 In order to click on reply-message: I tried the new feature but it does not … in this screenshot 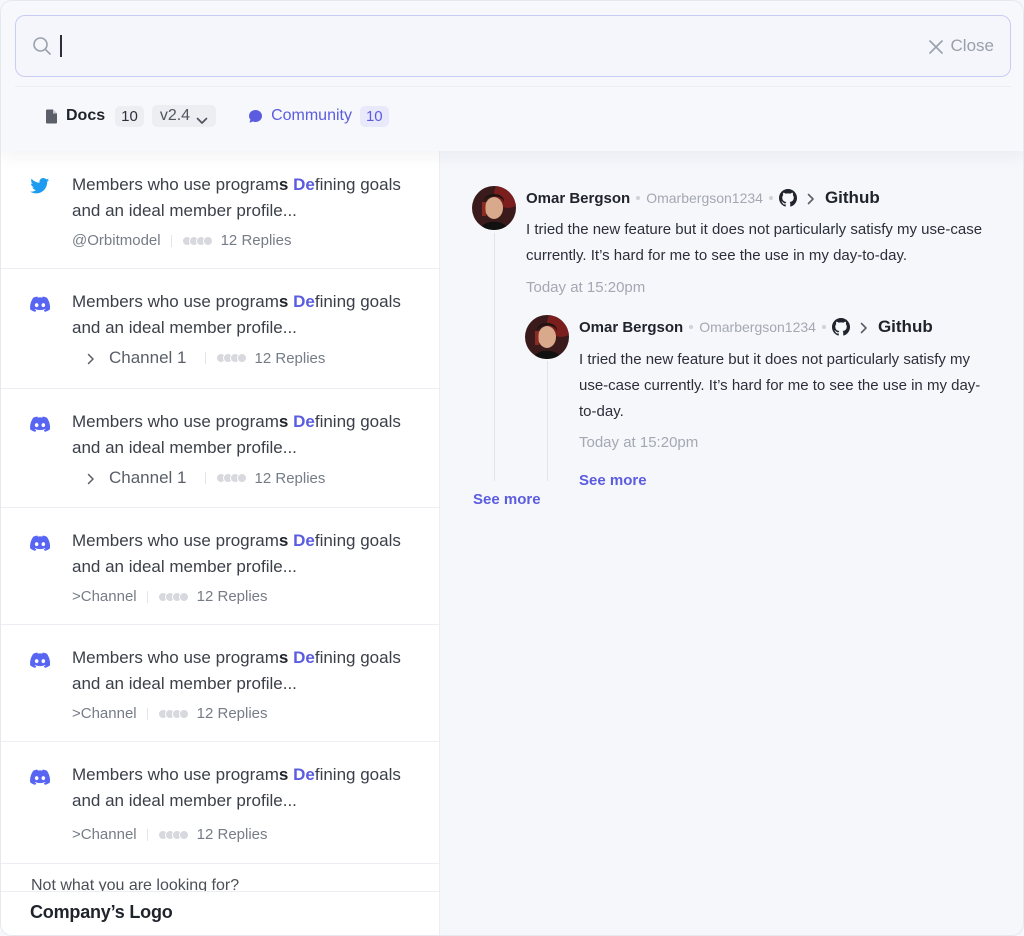, I will do `click(780, 385)`.